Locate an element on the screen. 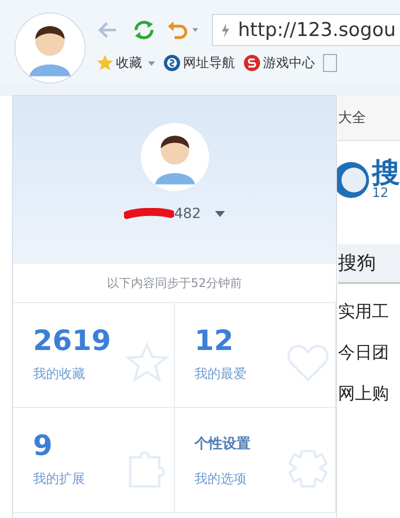  tile-label: 我的扩展 is located at coordinates (59, 479).